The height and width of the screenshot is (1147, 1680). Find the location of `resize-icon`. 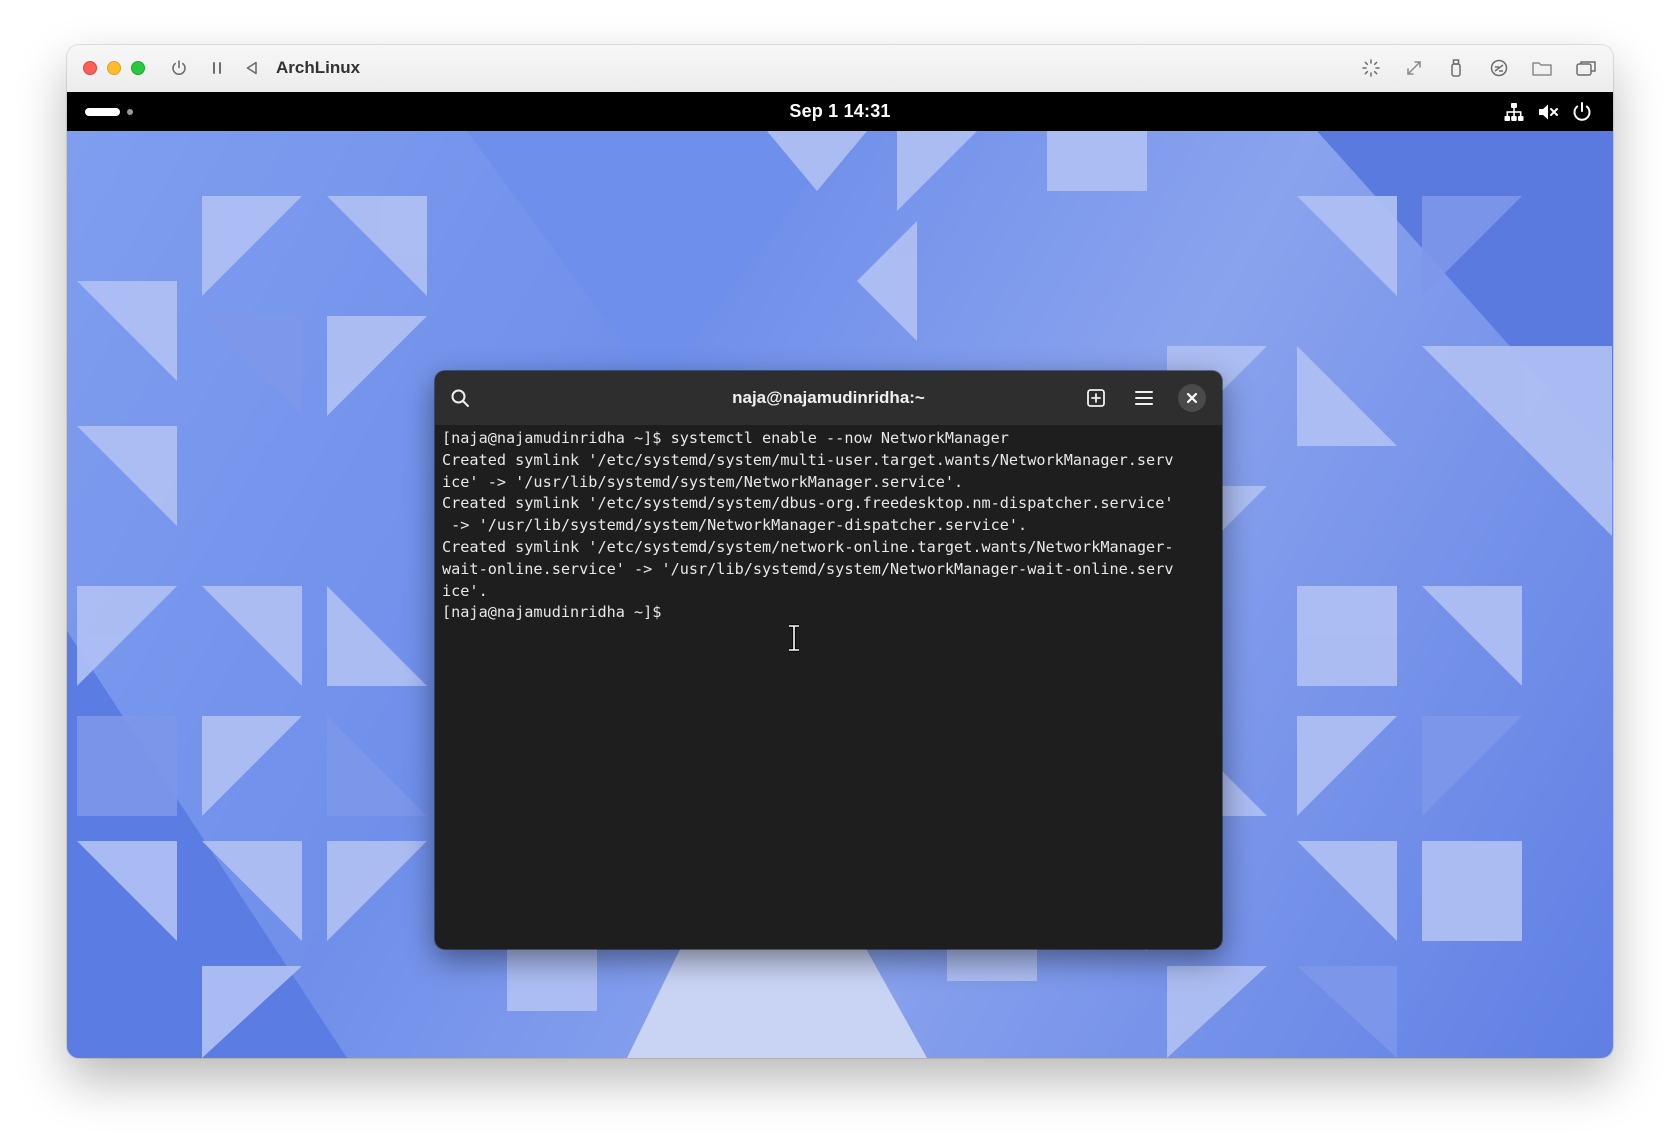

resize-icon is located at coordinates (1414, 68).